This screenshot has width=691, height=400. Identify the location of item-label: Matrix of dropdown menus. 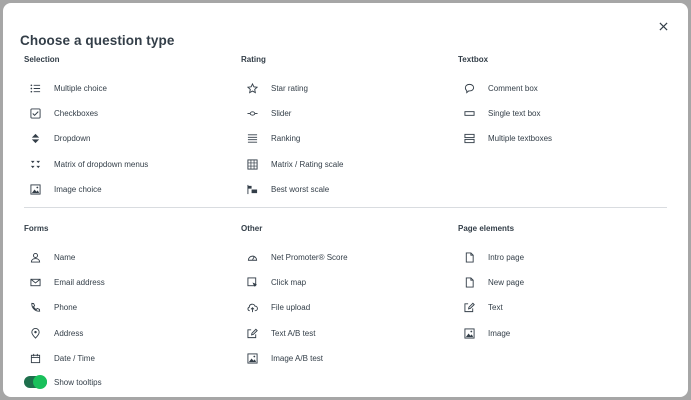
(101, 164).